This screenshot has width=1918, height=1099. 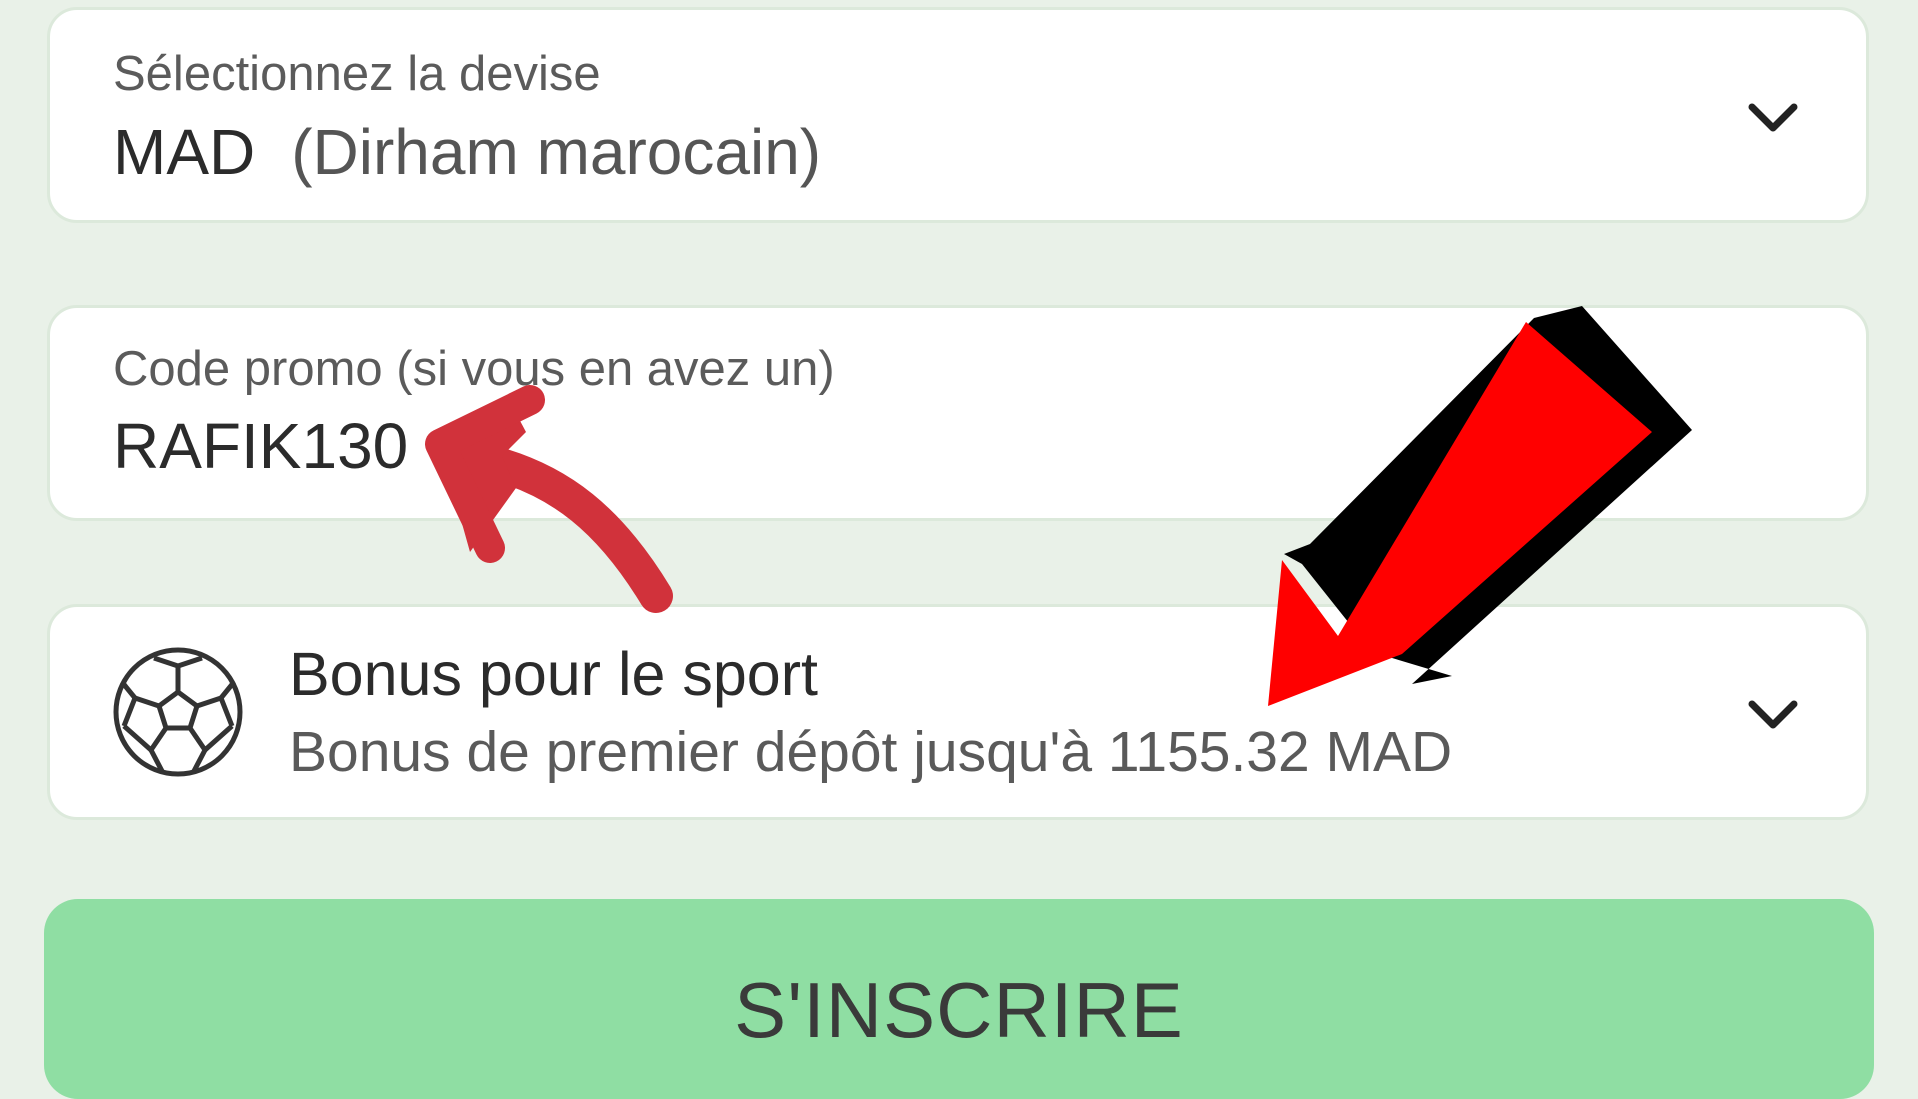 I want to click on currency-label: Sélectionnez la devise, so click(x=357, y=74).